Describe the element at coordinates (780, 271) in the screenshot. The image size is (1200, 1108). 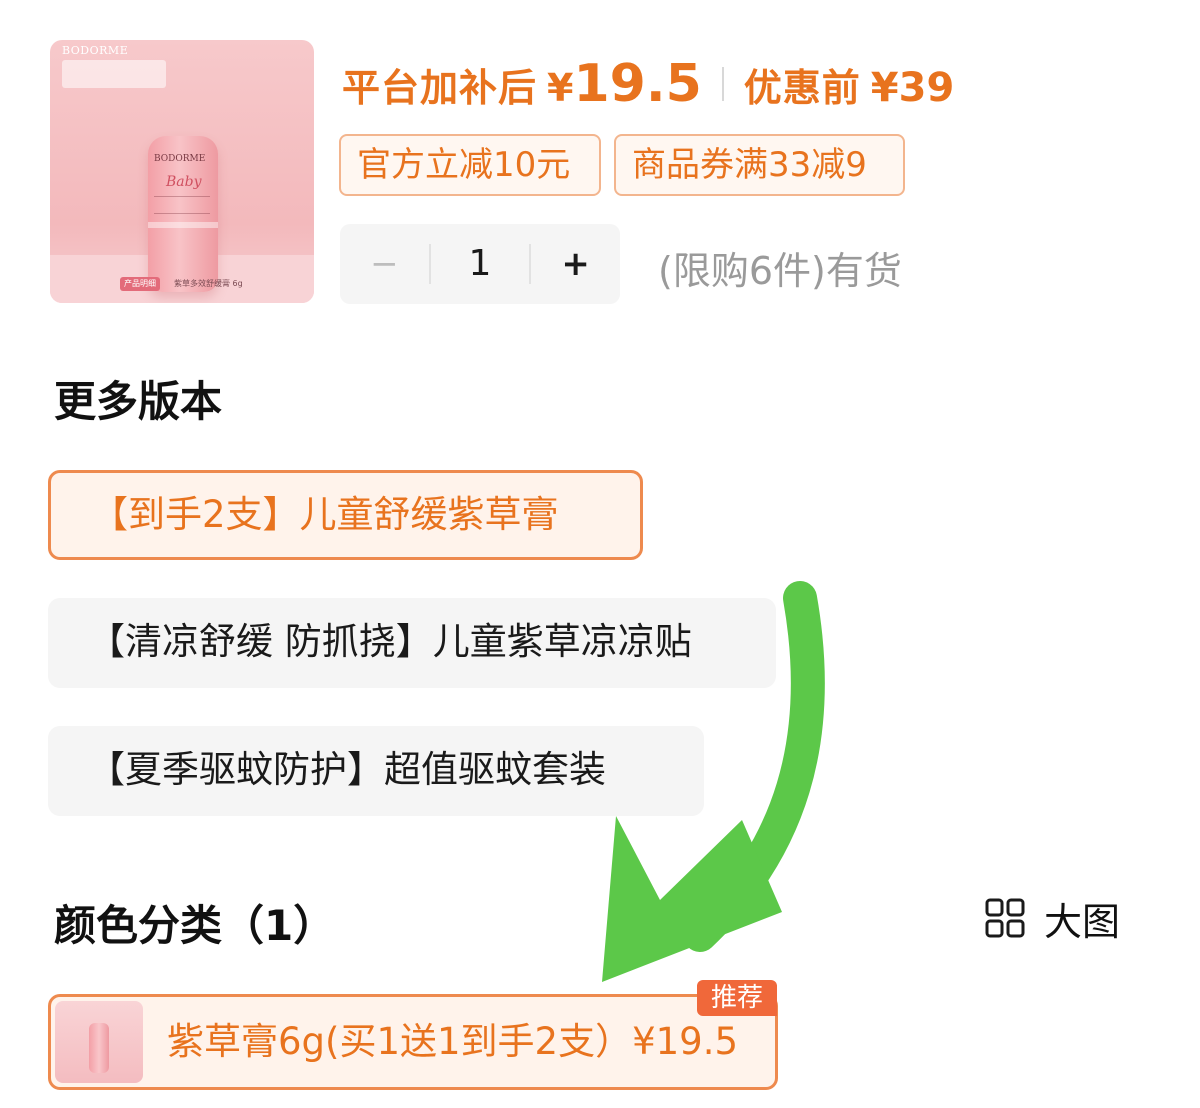
I see `stock-status: (限购6件)有货` at that location.